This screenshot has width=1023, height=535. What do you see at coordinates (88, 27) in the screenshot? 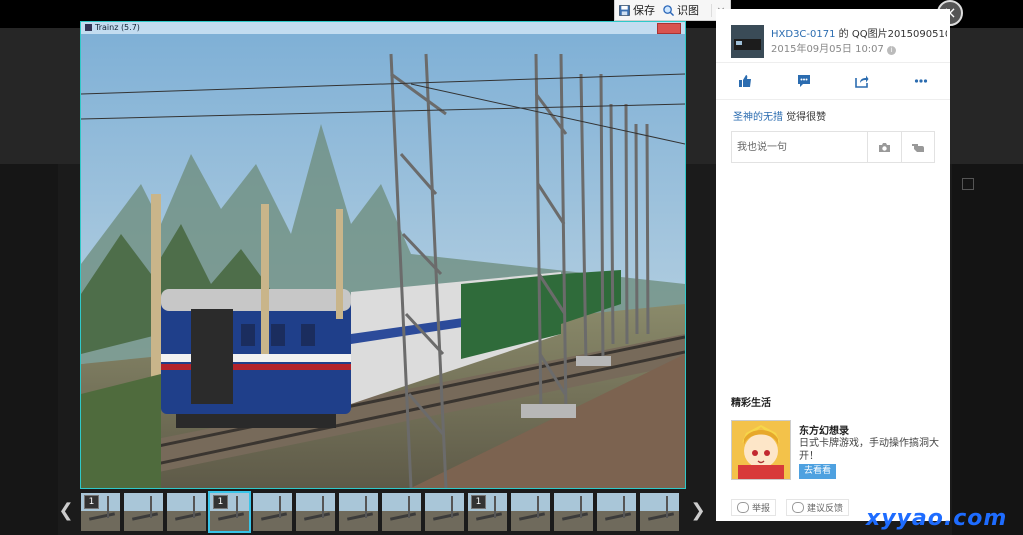
I see `game-logo-icon` at bounding box center [88, 27].